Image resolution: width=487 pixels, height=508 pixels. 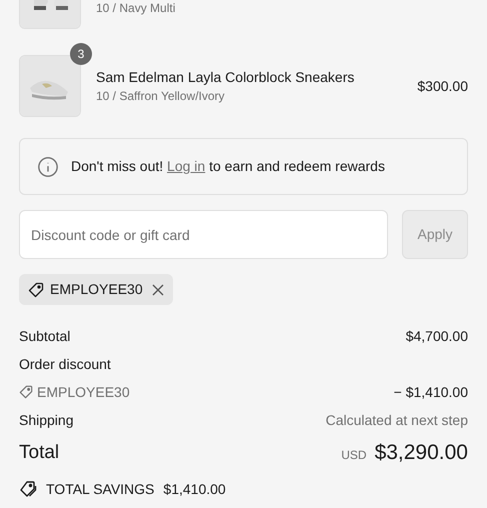 What do you see at coordinates (194, 489) in the screenshot?
I see `total-savings-value: $1,410.00` at bounding box center [194, 489].